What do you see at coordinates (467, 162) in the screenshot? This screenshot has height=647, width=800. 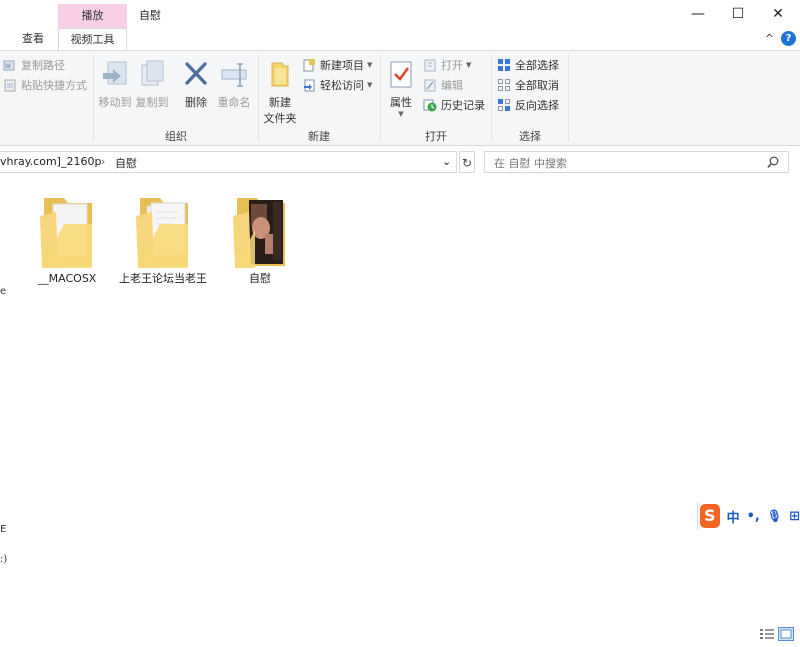 I see `refresh-button: ↻` at bounding box center [467, 162].